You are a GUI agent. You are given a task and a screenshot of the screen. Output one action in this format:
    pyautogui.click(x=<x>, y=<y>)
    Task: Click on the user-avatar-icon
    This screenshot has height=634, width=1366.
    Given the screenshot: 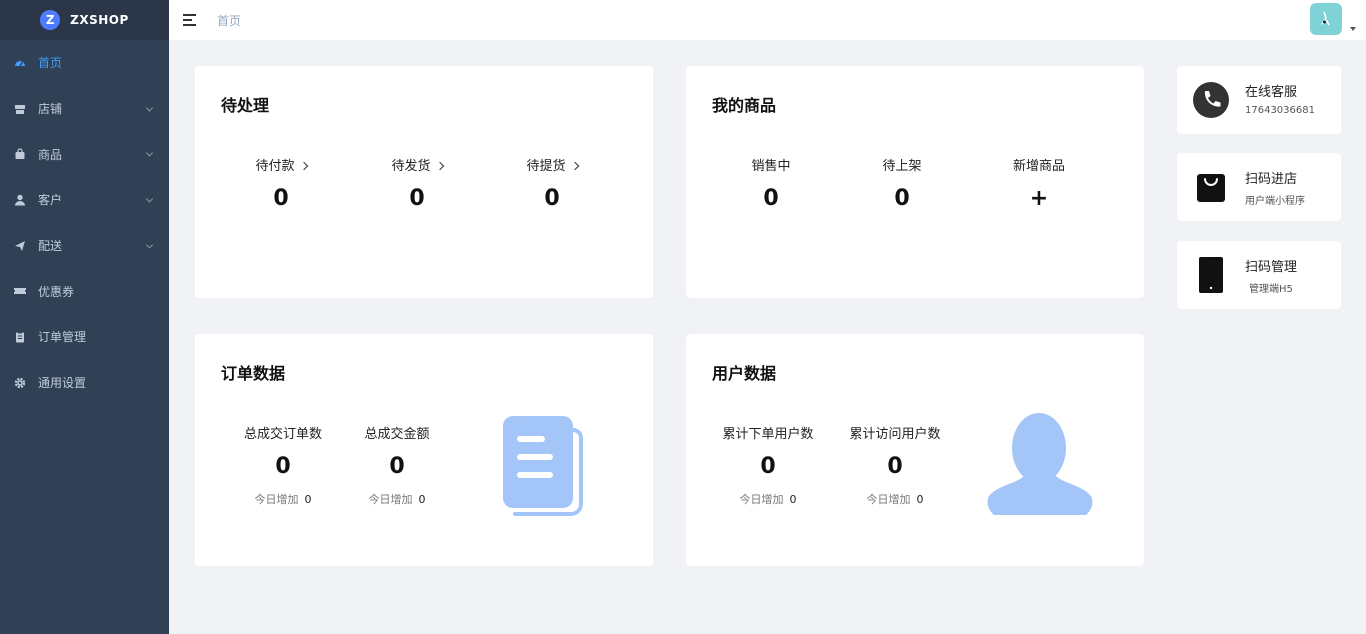 What is the action you would take?
    pyautogui.click(x=1040, y=464)
    